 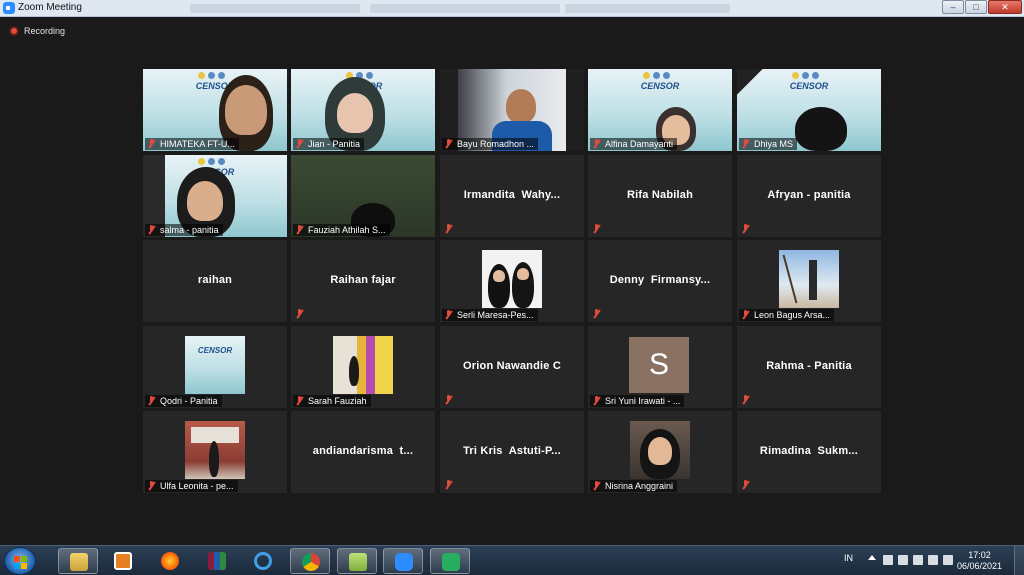 I want to click on participant-name: Afryan - panitia, so click(x=809, y=195).